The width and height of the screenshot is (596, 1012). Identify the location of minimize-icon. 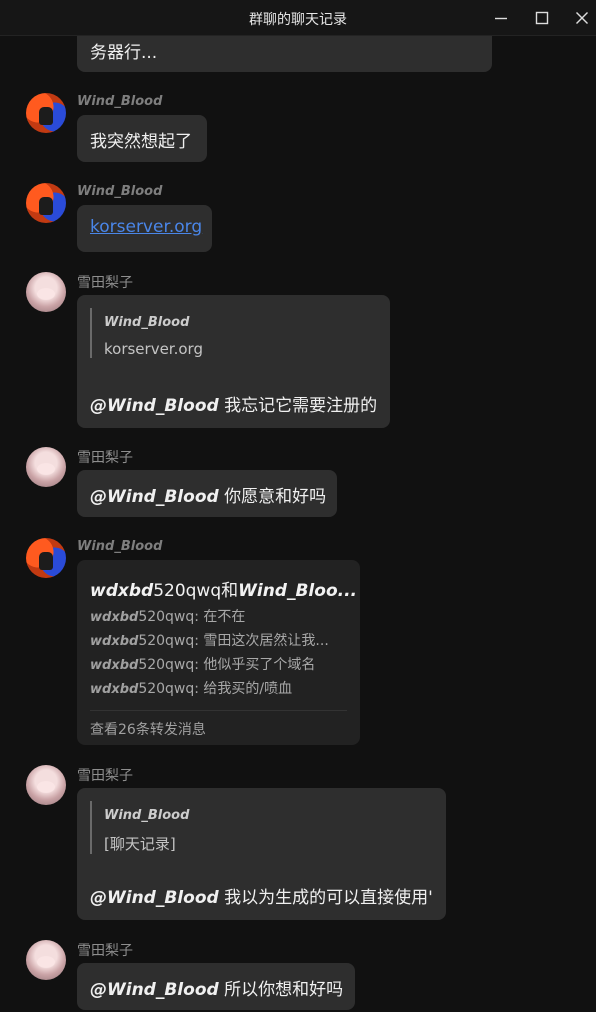
(501, 18).